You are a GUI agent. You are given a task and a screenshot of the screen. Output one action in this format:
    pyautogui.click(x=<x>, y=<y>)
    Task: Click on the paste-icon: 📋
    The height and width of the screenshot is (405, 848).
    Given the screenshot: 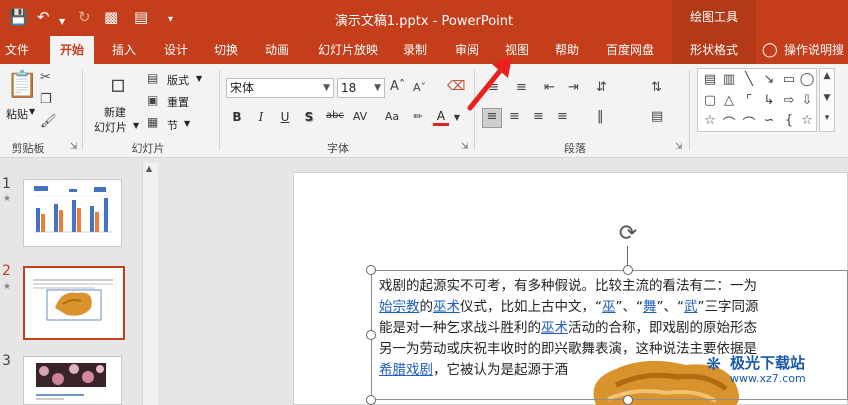 What is the action you would take?
    pyautogui.click(x=22, y=85)
    